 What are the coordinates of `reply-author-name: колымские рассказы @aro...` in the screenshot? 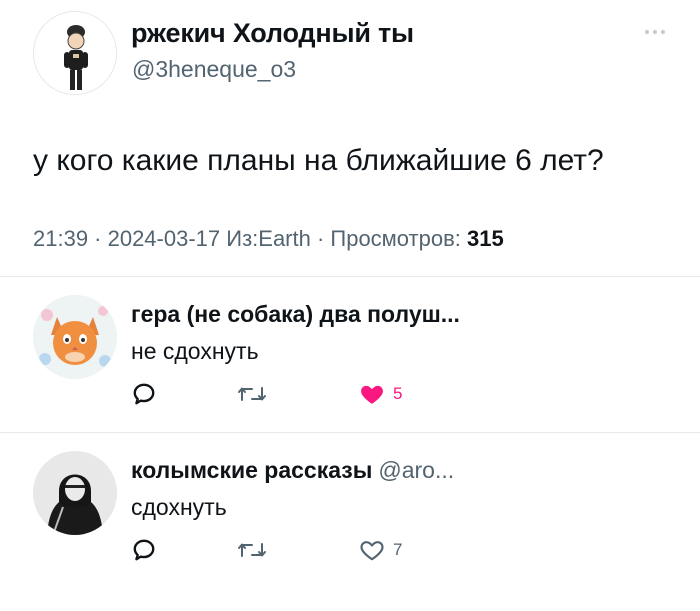 It's located at (292, 470).